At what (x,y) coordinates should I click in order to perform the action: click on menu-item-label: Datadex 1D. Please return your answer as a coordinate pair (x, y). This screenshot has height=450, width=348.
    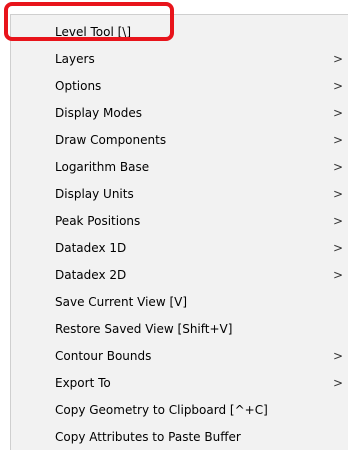
    Looking at the image, I should click on (91, 248).